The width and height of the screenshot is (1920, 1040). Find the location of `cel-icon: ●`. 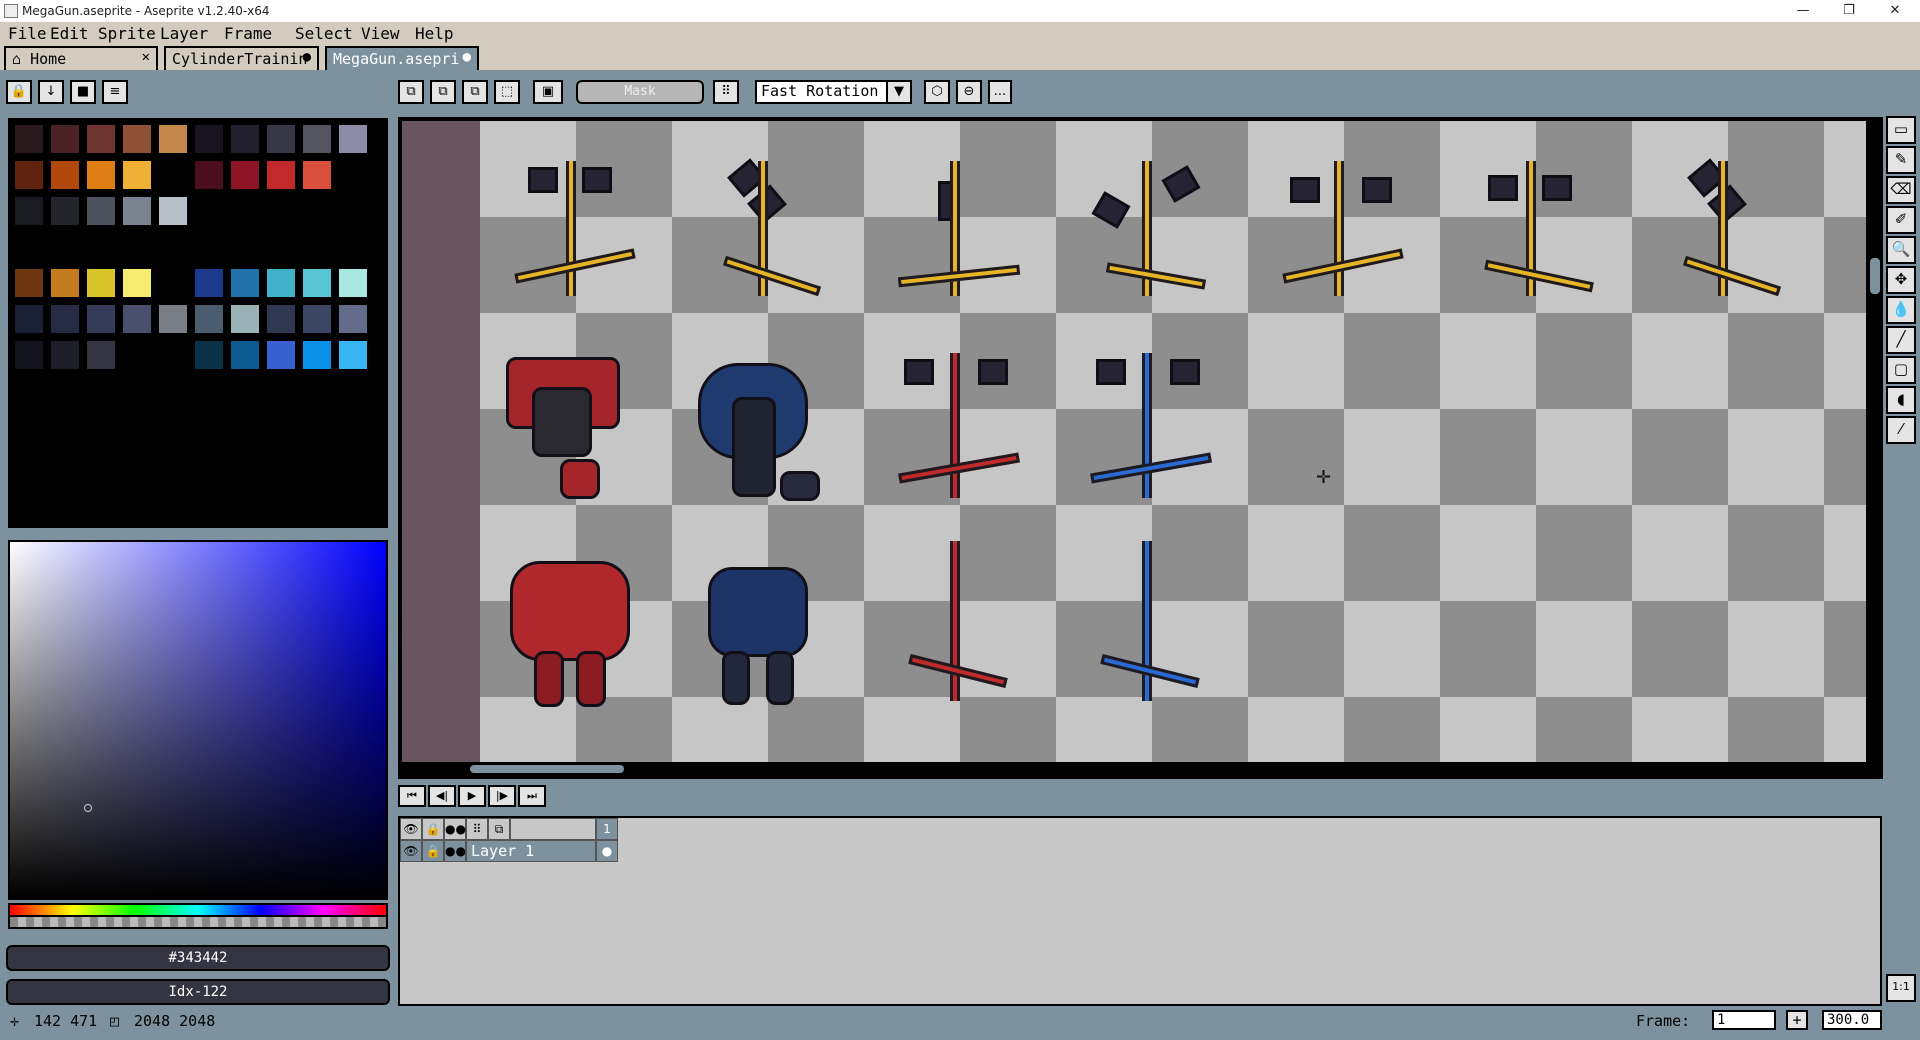

cel-icon: ● is located at coordinates (607, 851).